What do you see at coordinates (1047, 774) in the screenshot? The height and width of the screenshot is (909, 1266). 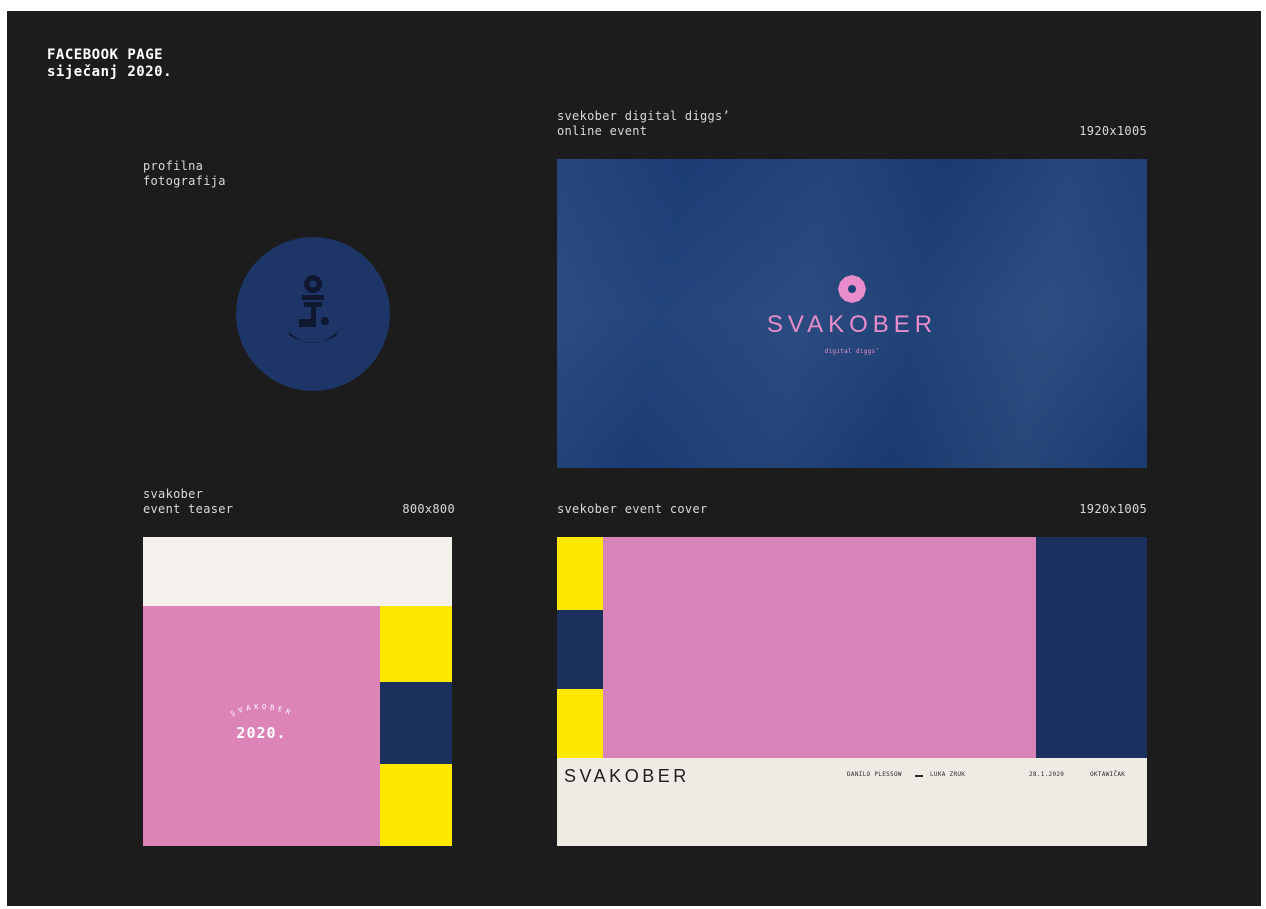 I see `cover-date: 28.1.2020` at bounding box center [1047, 774].